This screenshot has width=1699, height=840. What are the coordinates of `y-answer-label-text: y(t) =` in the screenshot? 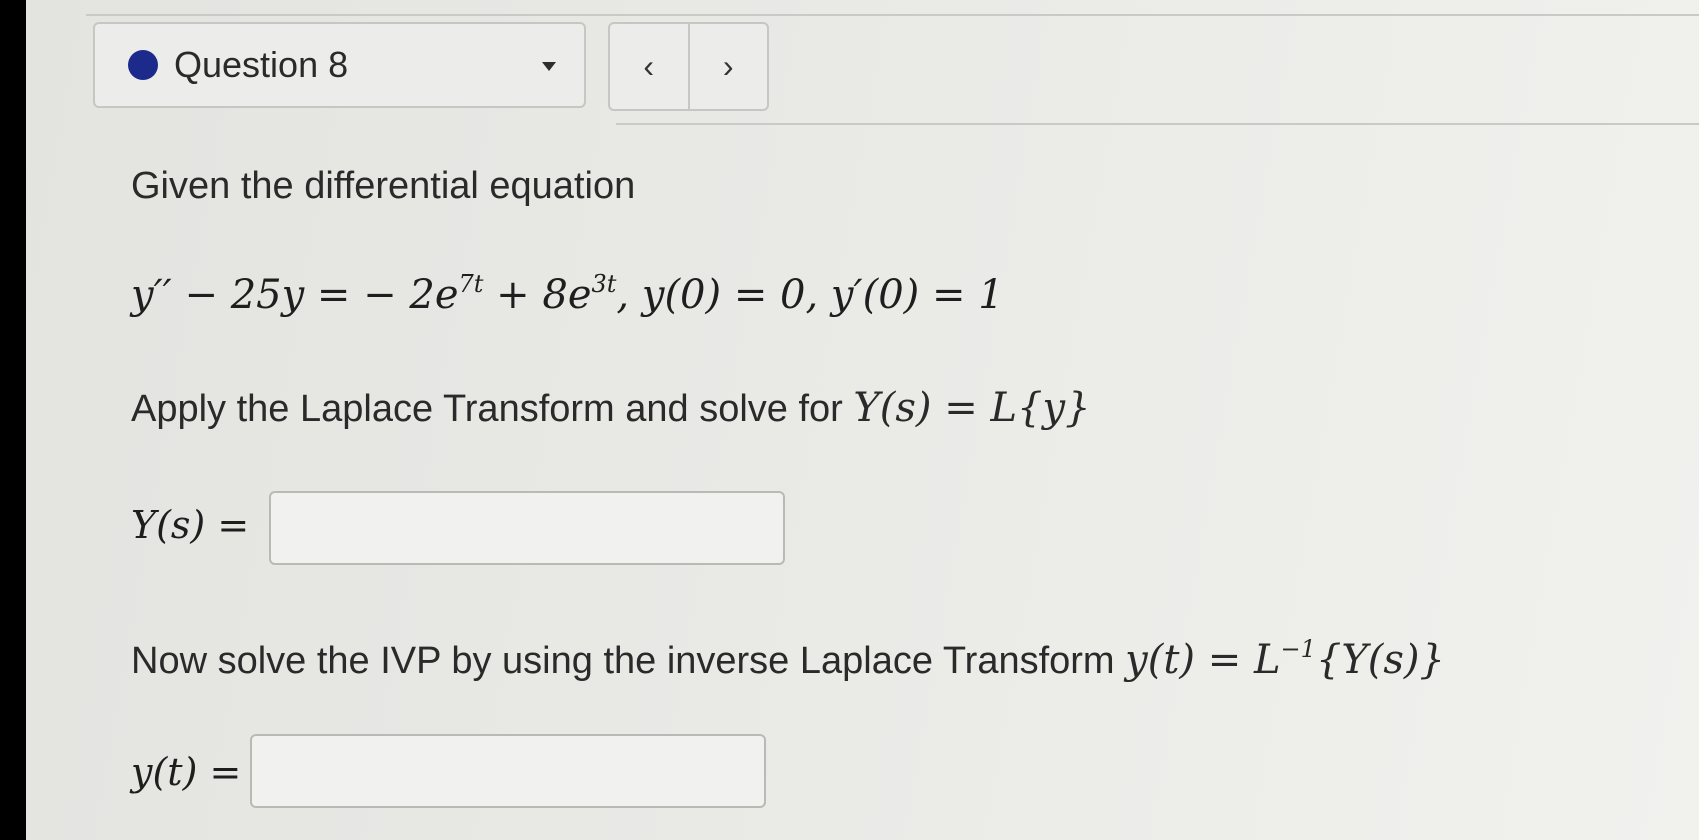 It's located at (186, 772).